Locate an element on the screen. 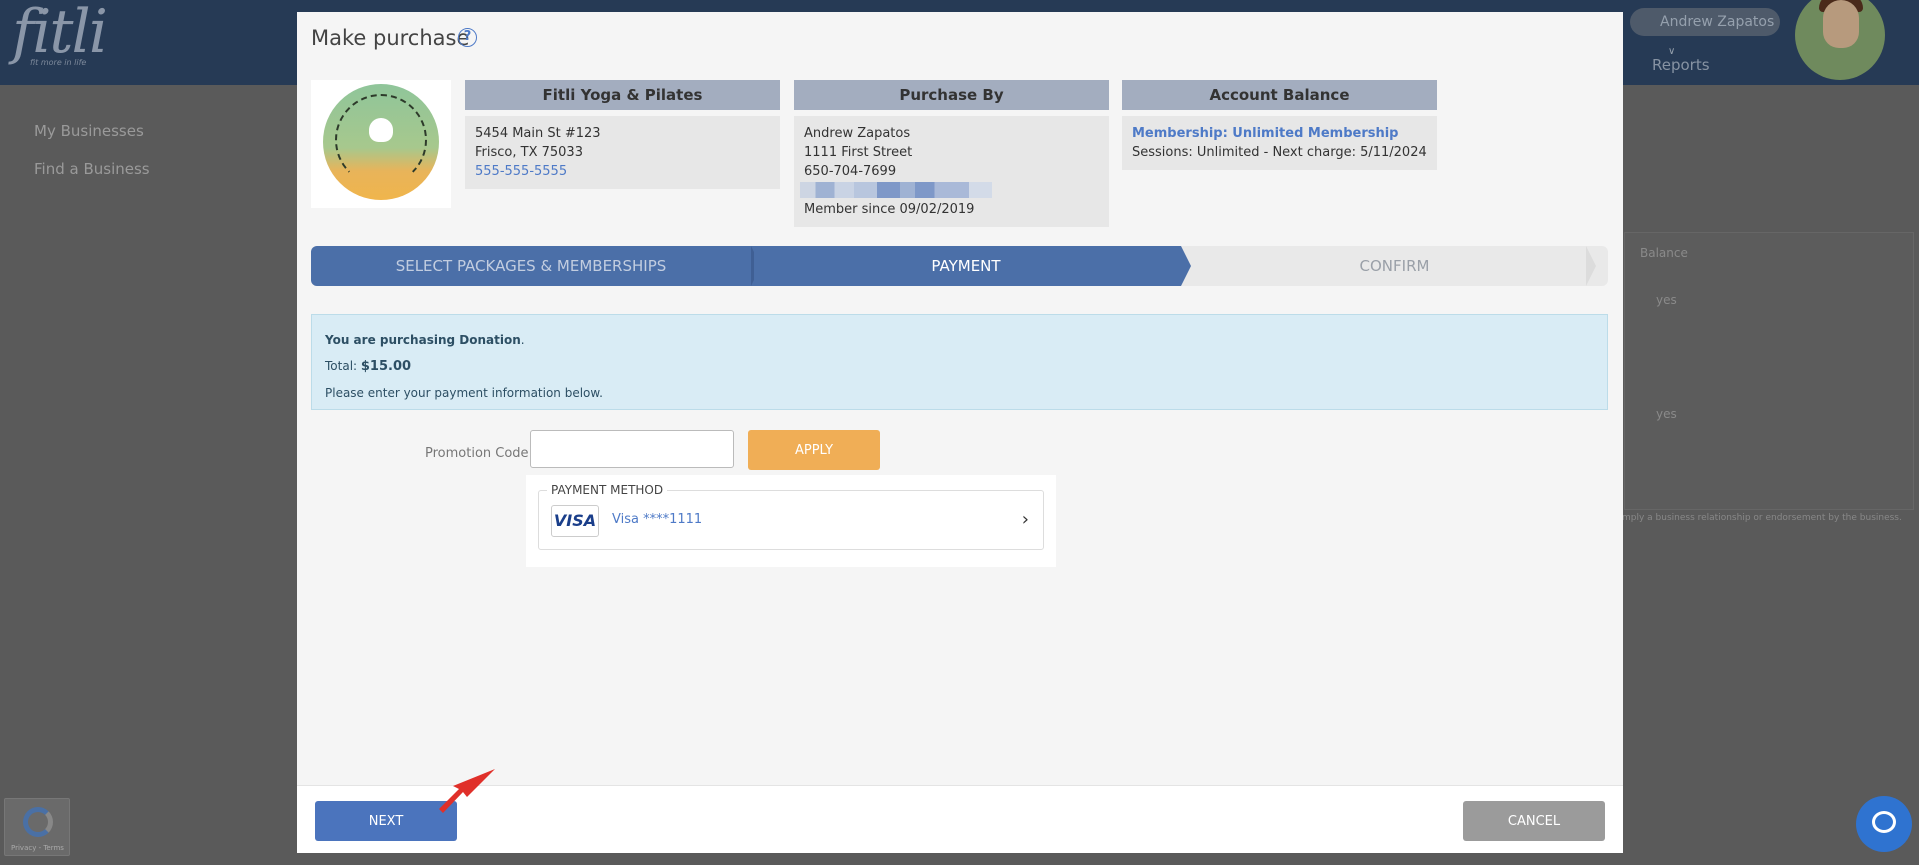 This screenshot has height=865, width=1919. avatar is located at coordinates (1840, 40).